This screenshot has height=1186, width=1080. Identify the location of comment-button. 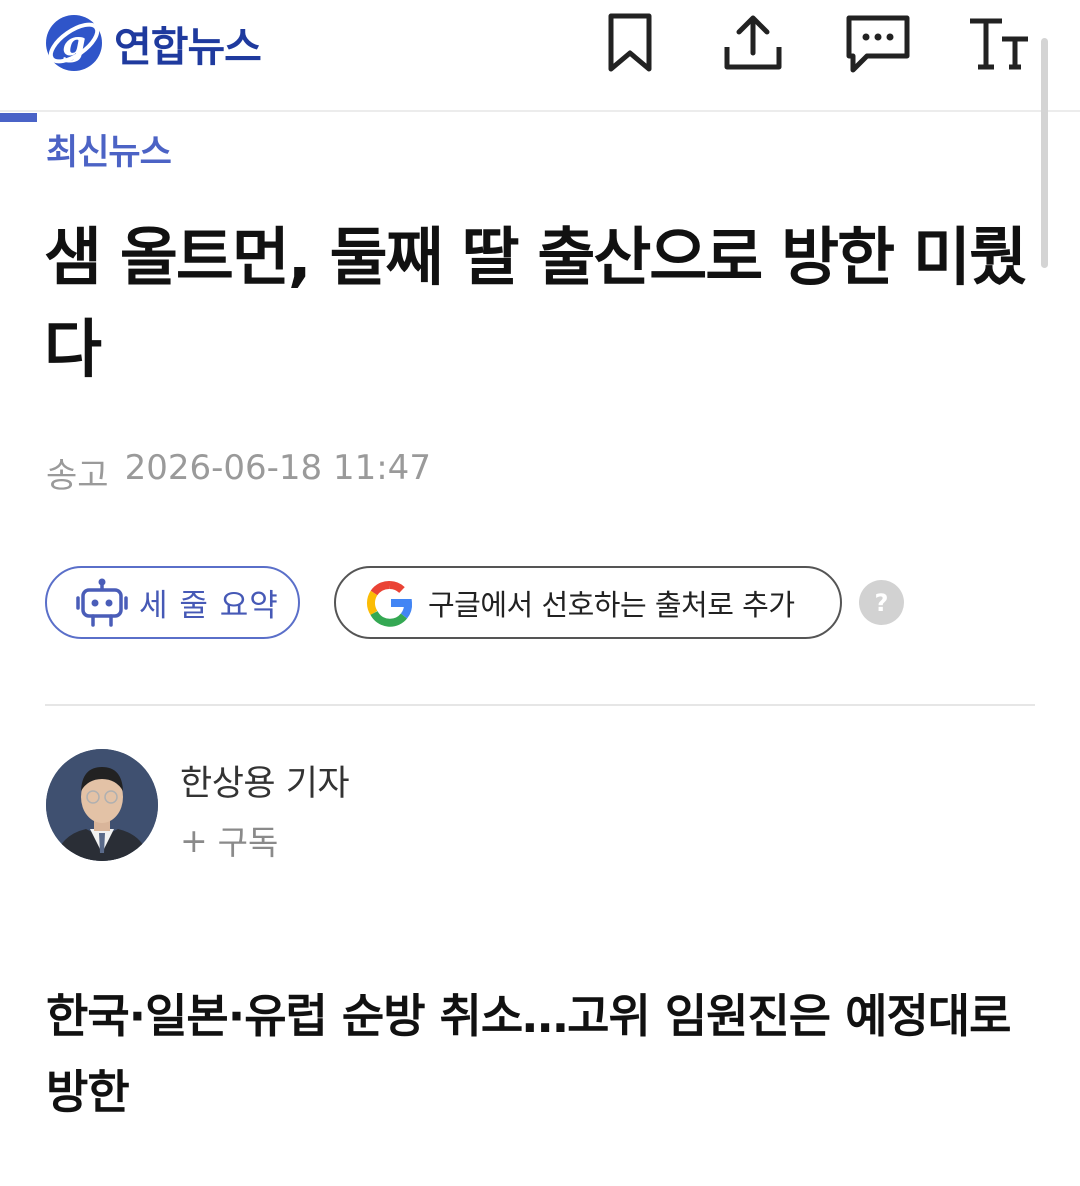
(878, 43).